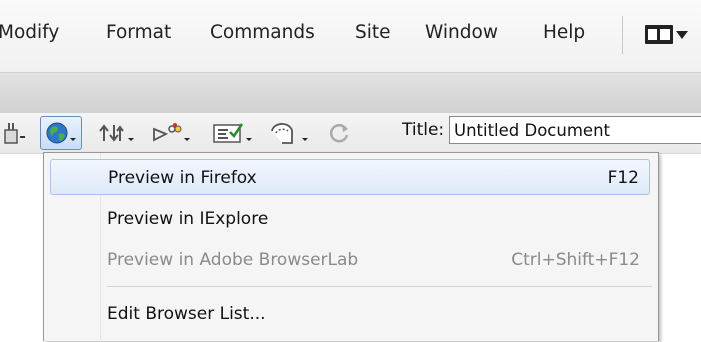 The width and height of the screenshot is (701, 342). Describe the element at coordinates (575, 130) in the screenshot. I see `document-title-input` at that location.